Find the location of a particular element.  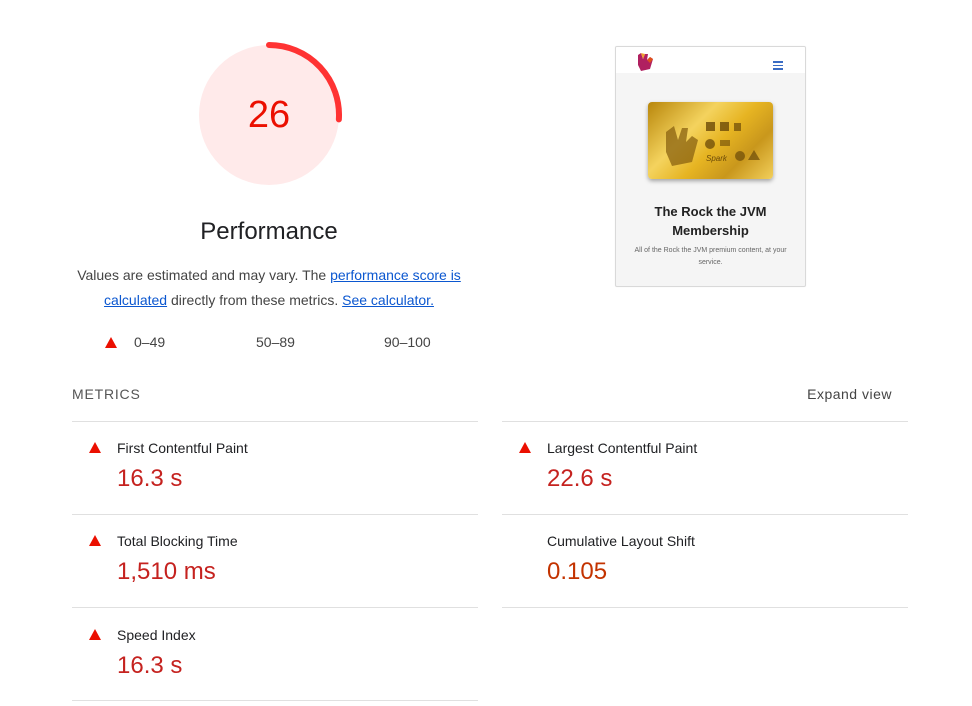

thumbnail-title: The Rock the JVM Membership is located at coordinates (710, 221).